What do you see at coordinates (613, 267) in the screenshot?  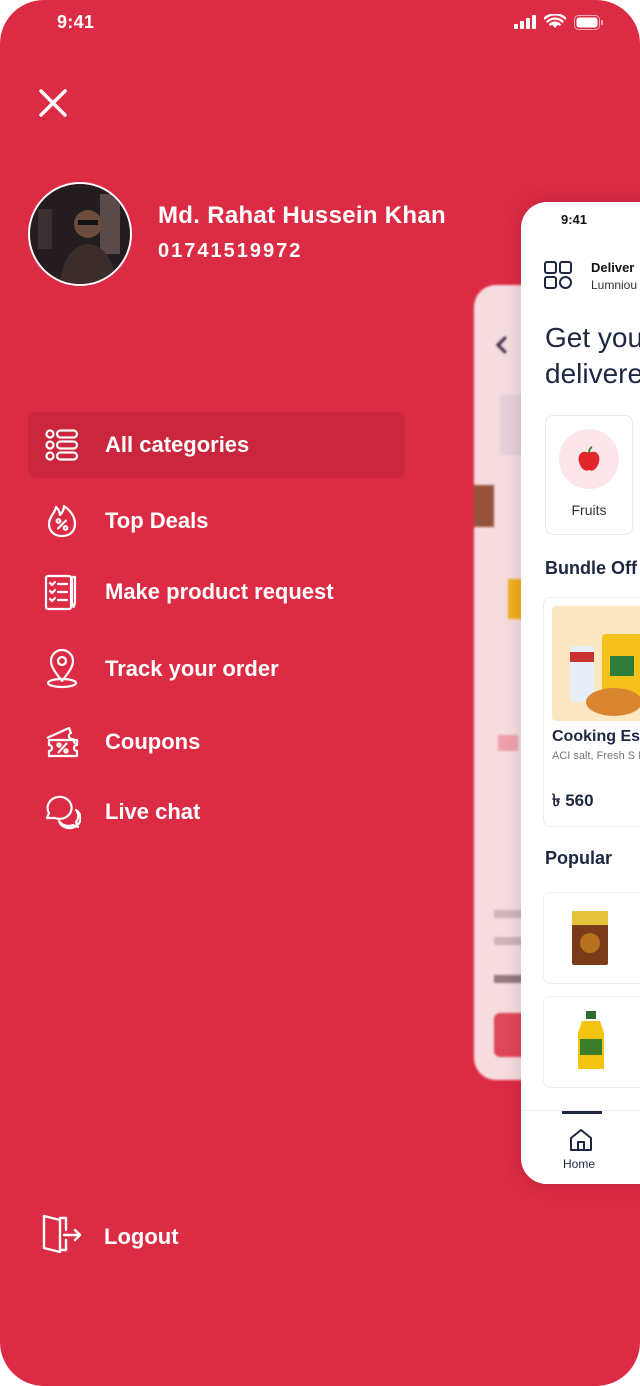 I see `deliver-label: Deliver` at bounding box center [613, 267].